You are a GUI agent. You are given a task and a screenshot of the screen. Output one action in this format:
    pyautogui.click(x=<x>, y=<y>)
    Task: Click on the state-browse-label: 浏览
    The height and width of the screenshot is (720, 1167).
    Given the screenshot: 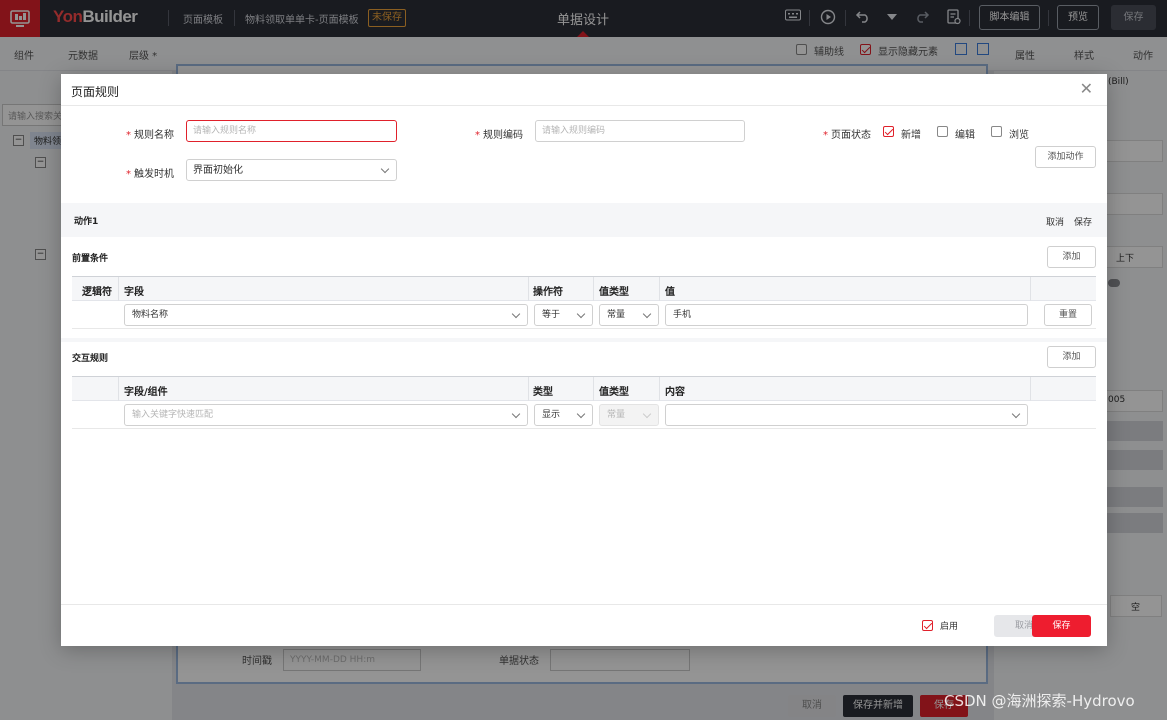 What is the action you would take?
    pyautogui.click(x=1019, y=135)
    